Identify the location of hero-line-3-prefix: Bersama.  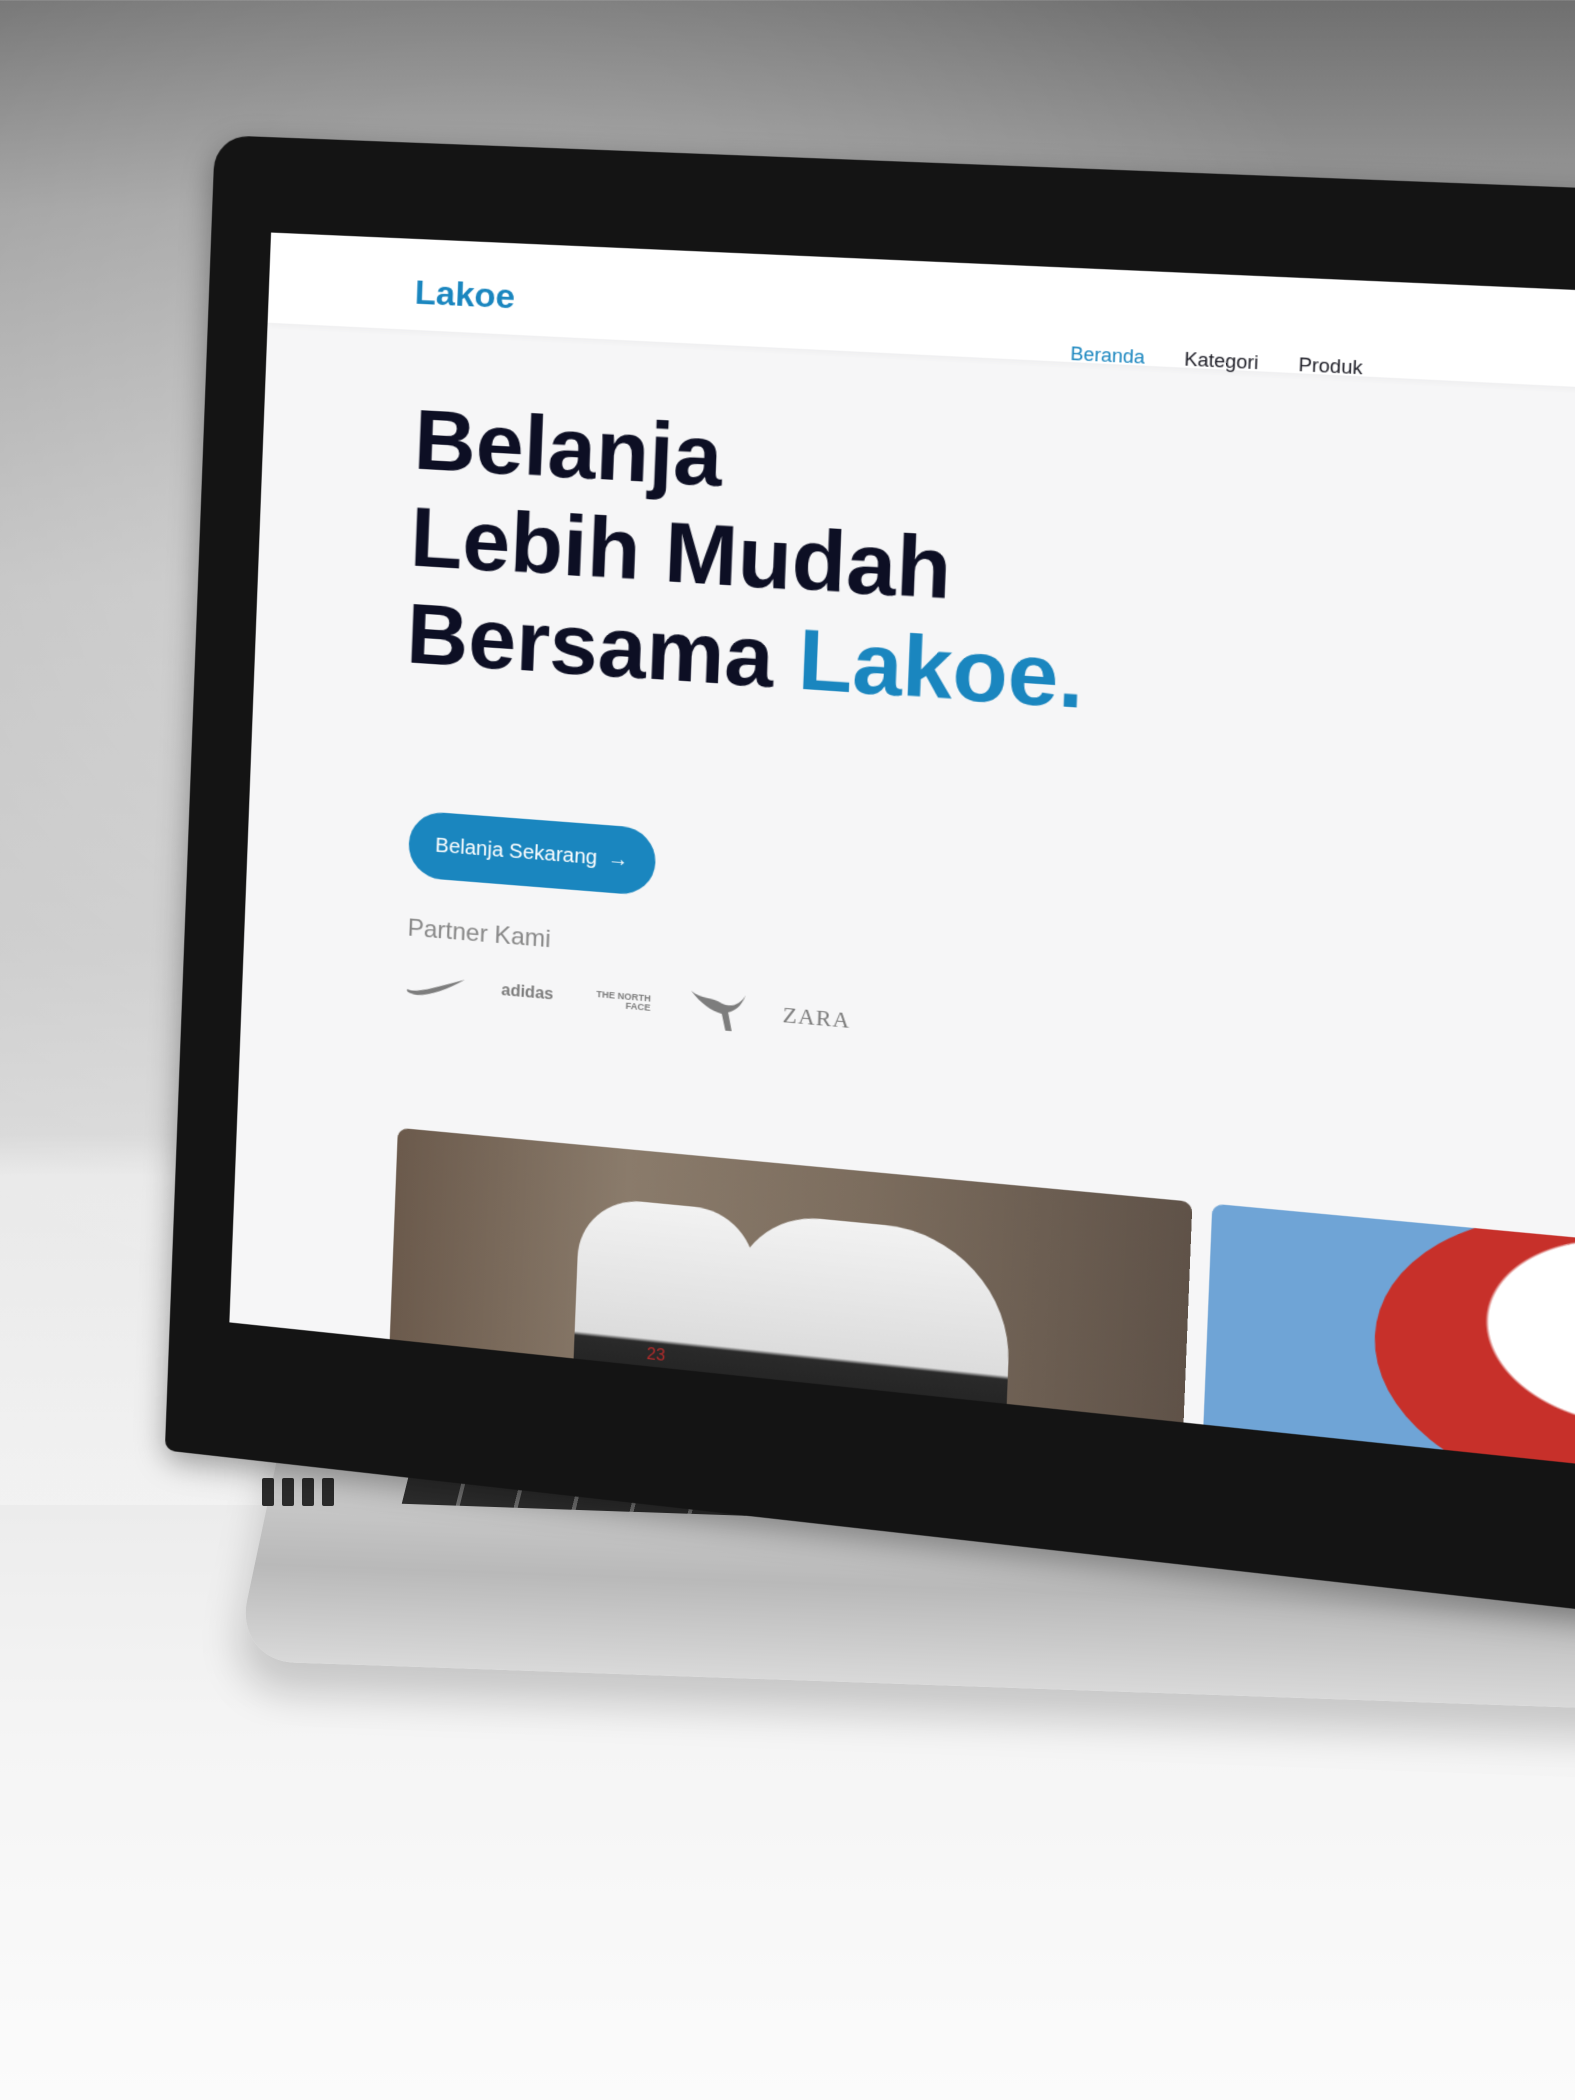
(590, 645).